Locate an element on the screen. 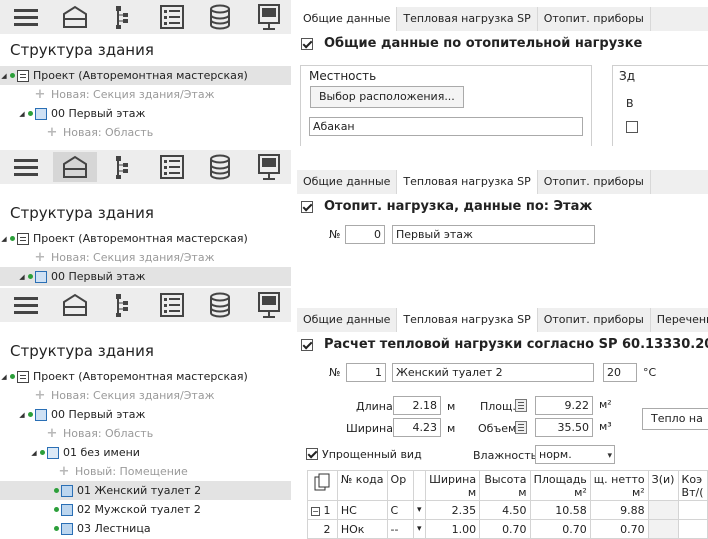  heat-calc-button: Тепло на is located at coordinates (675, 419).